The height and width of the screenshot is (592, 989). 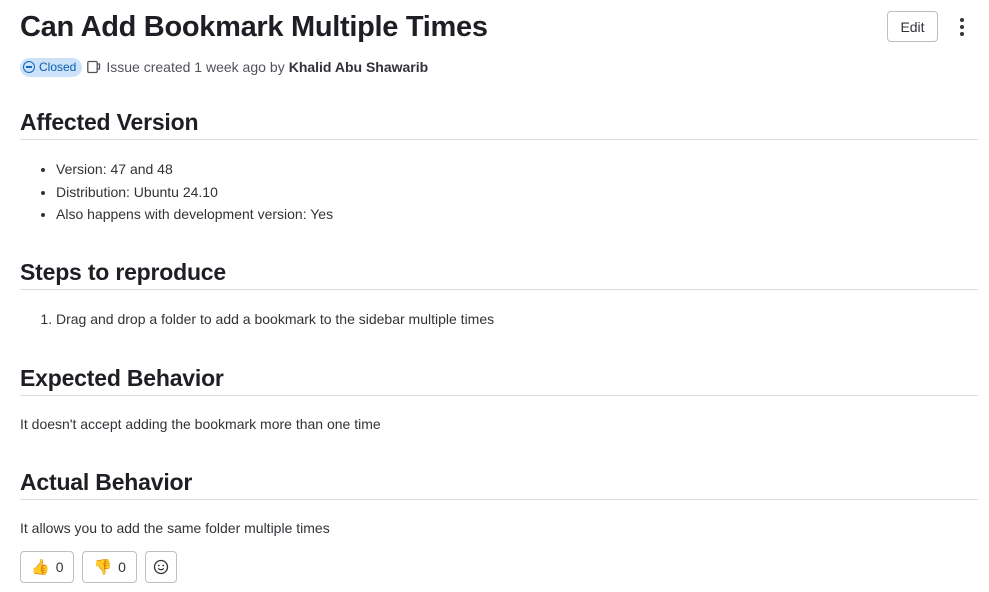 I want to click on section-title-expected: Expected Behavior, so click(x=499, y=379).